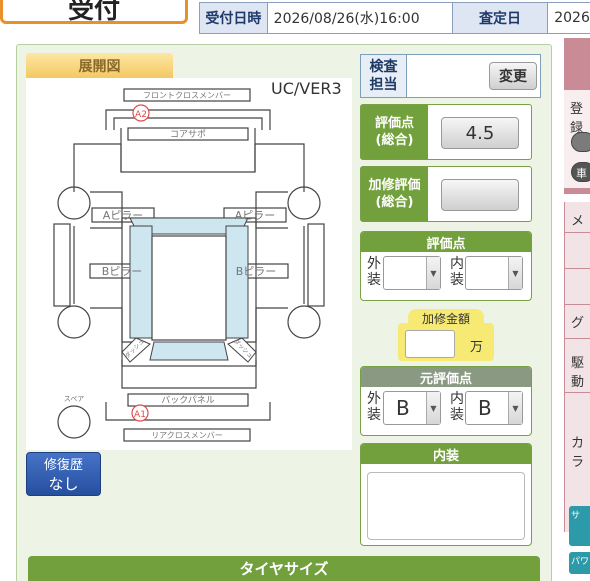  I want to click on rear-left-wheel, so click(74, 322).